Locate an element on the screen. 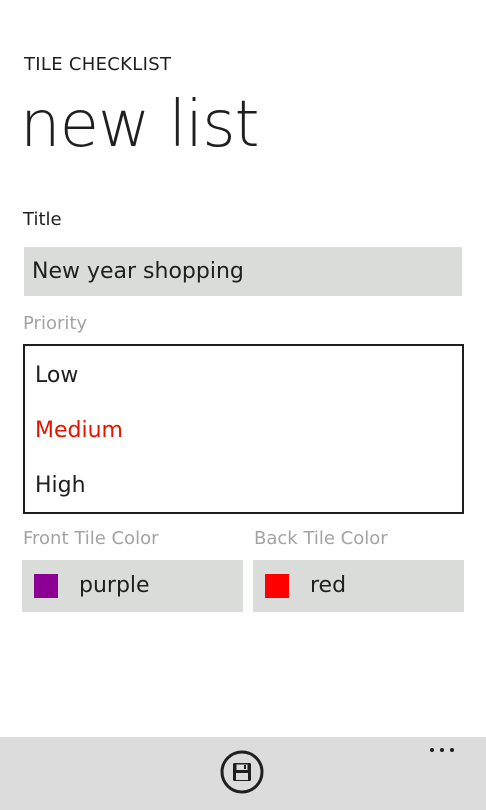 This screenshot has width=486, height=810. save-button is located at coordinates (242, 772).